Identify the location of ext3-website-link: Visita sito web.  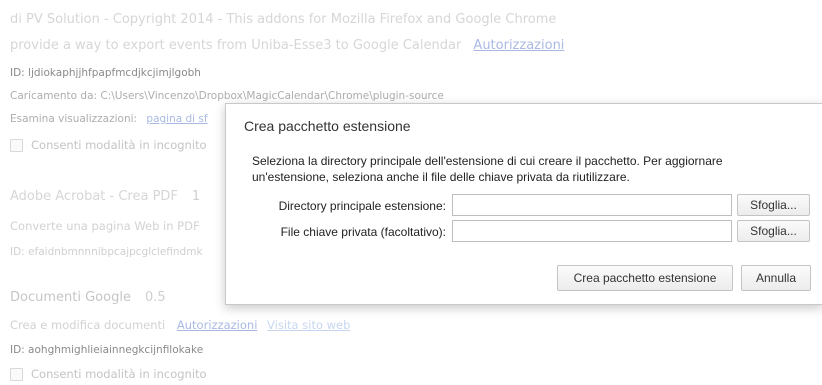
(308, 325).